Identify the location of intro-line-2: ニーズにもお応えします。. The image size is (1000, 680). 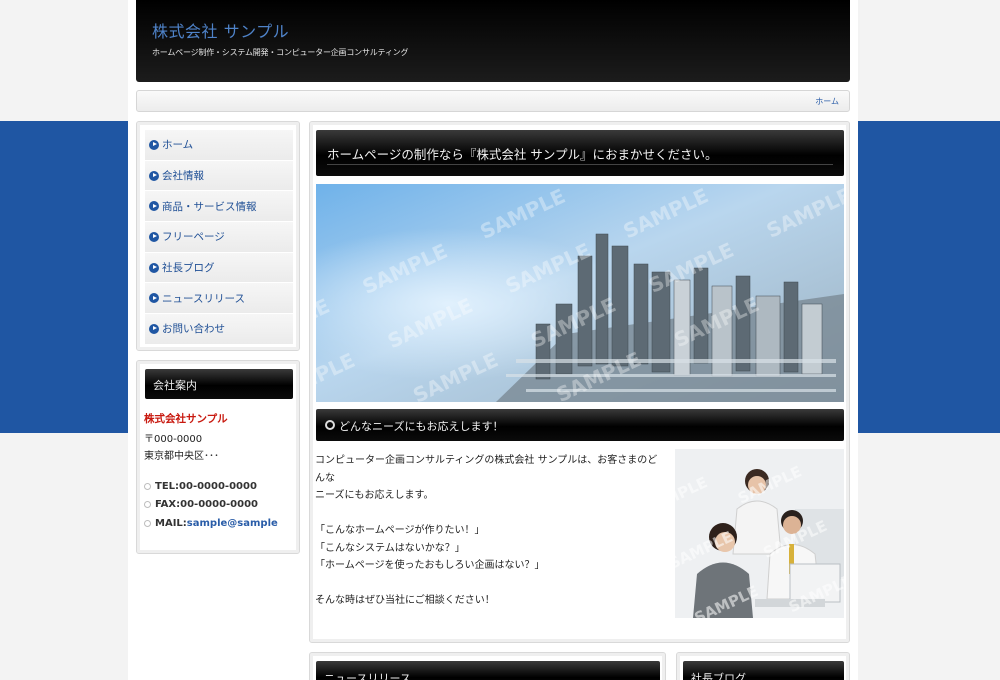
(374, 495).